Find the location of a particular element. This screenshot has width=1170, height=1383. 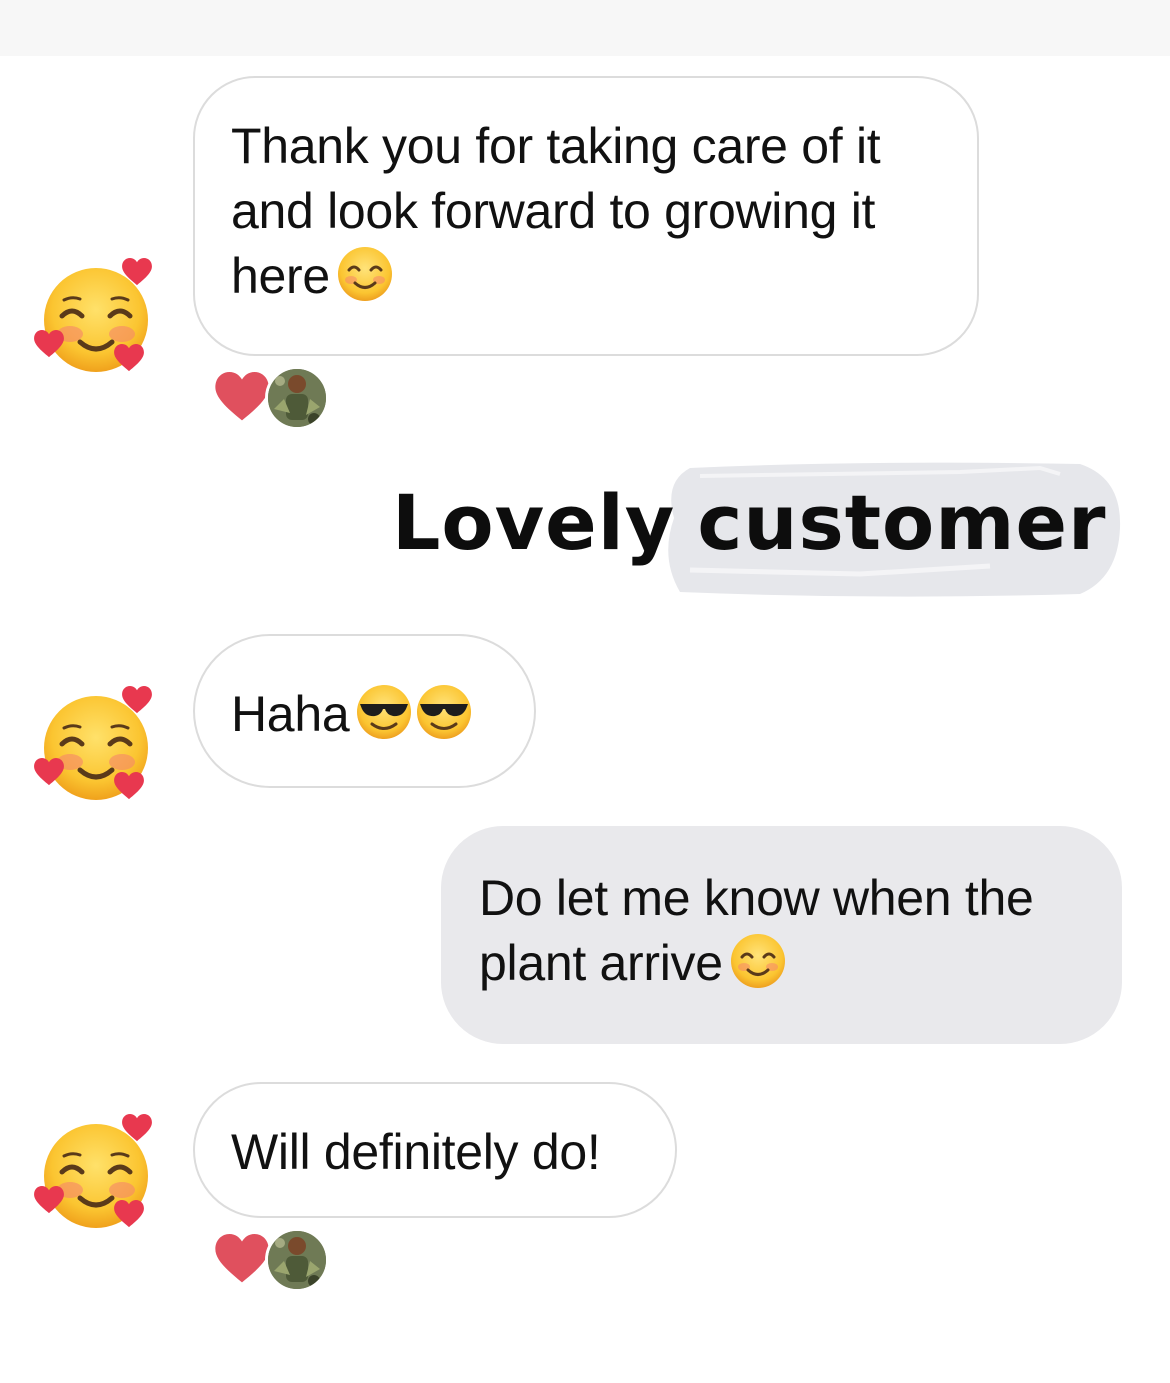

caption-word: customer is located at coordinates (902, 522).